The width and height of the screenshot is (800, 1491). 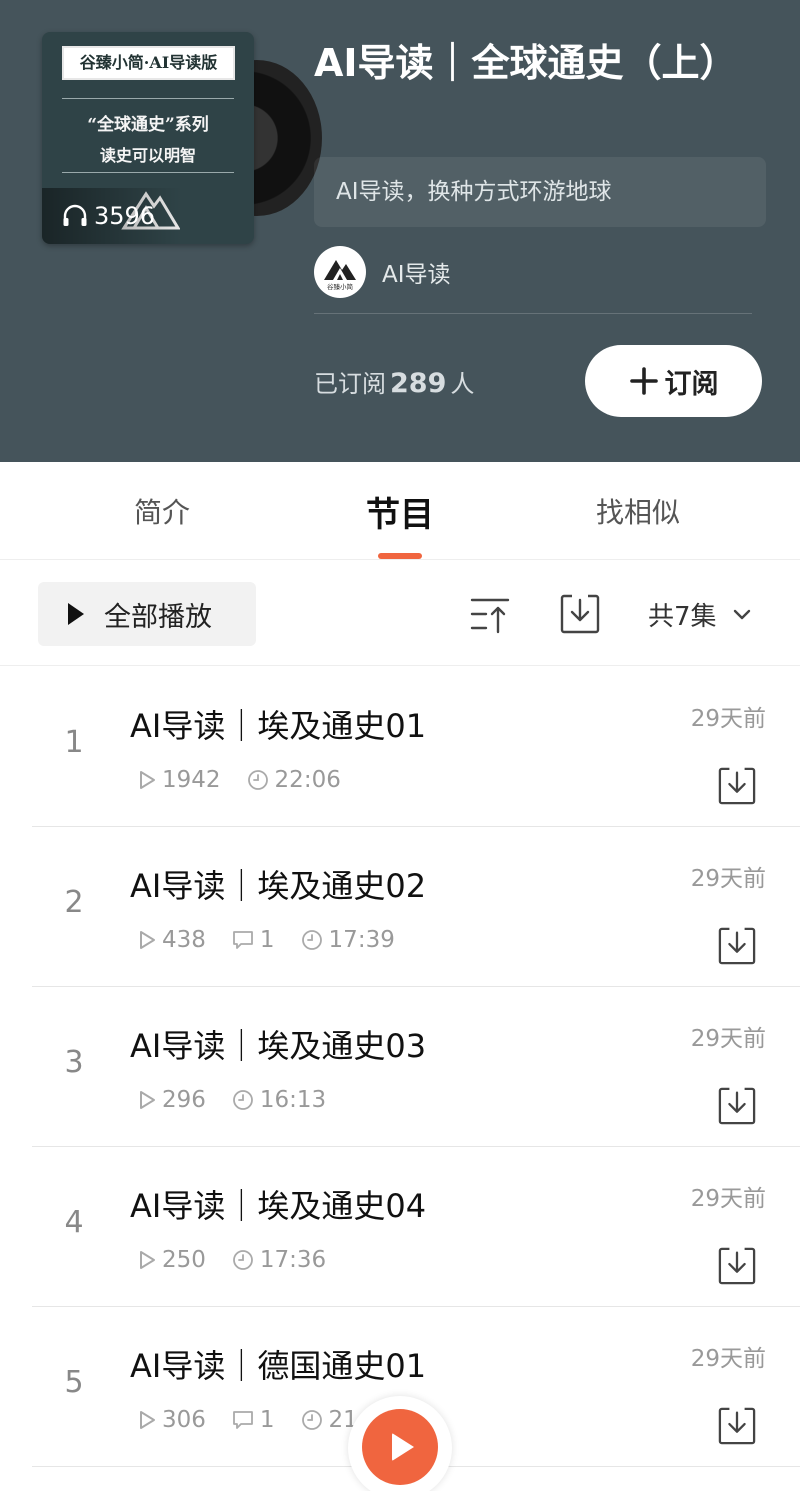 I want to click on author-logo-icon: 谷臻小简, so click(x=340, y=275).